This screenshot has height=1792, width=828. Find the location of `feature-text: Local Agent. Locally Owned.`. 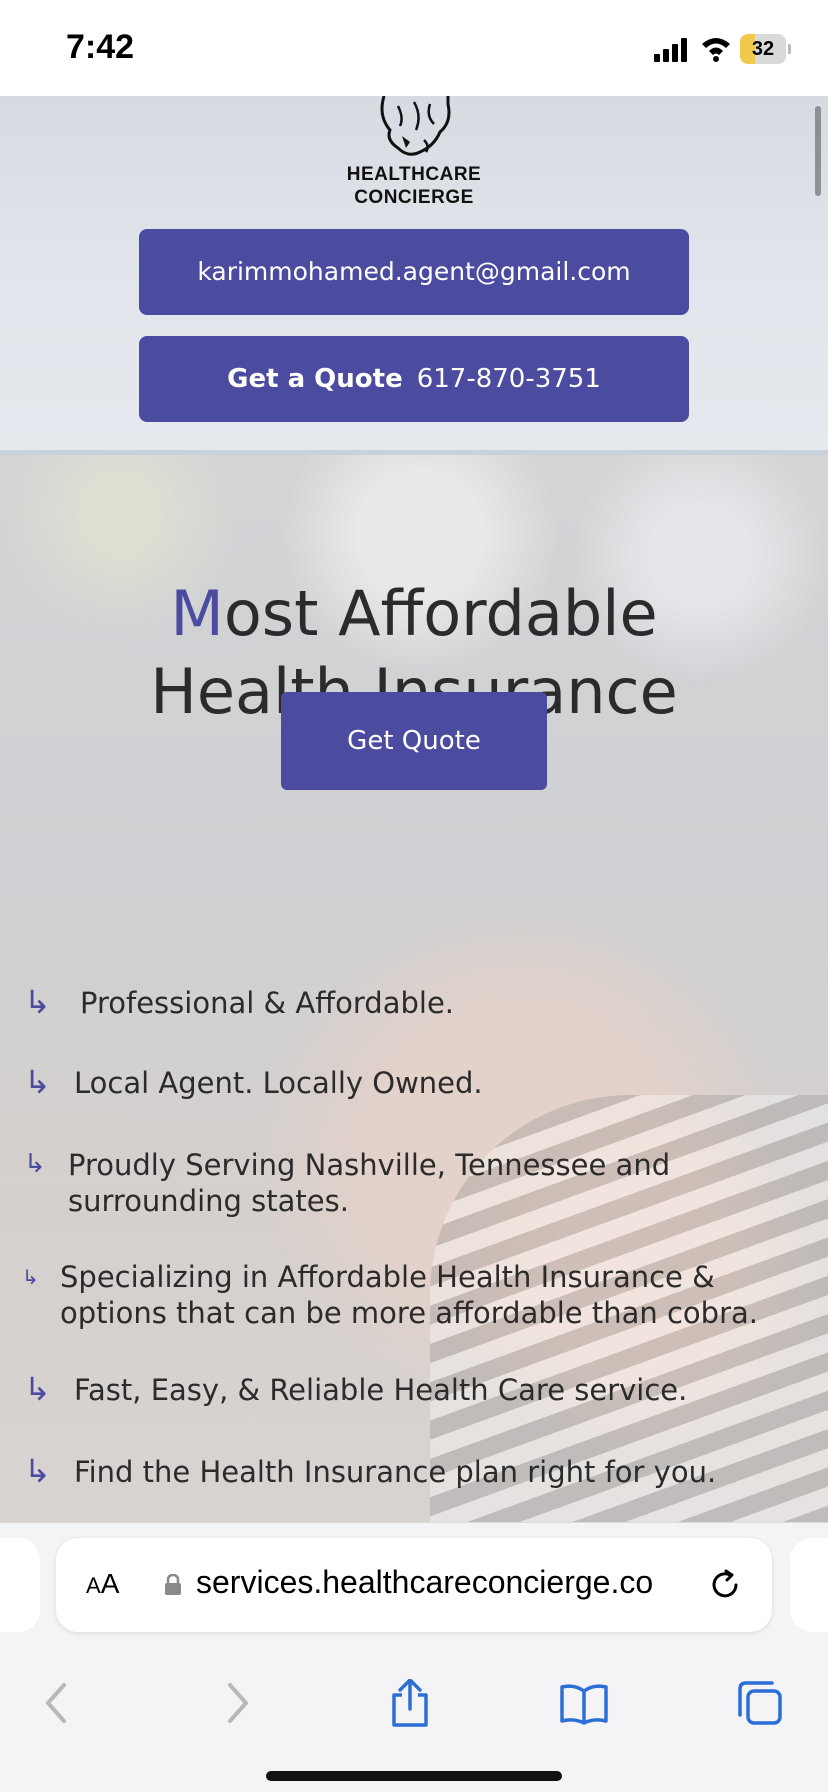

feature-text: Local Agent. Locally Owned. is located at coordinates (278, 1083).